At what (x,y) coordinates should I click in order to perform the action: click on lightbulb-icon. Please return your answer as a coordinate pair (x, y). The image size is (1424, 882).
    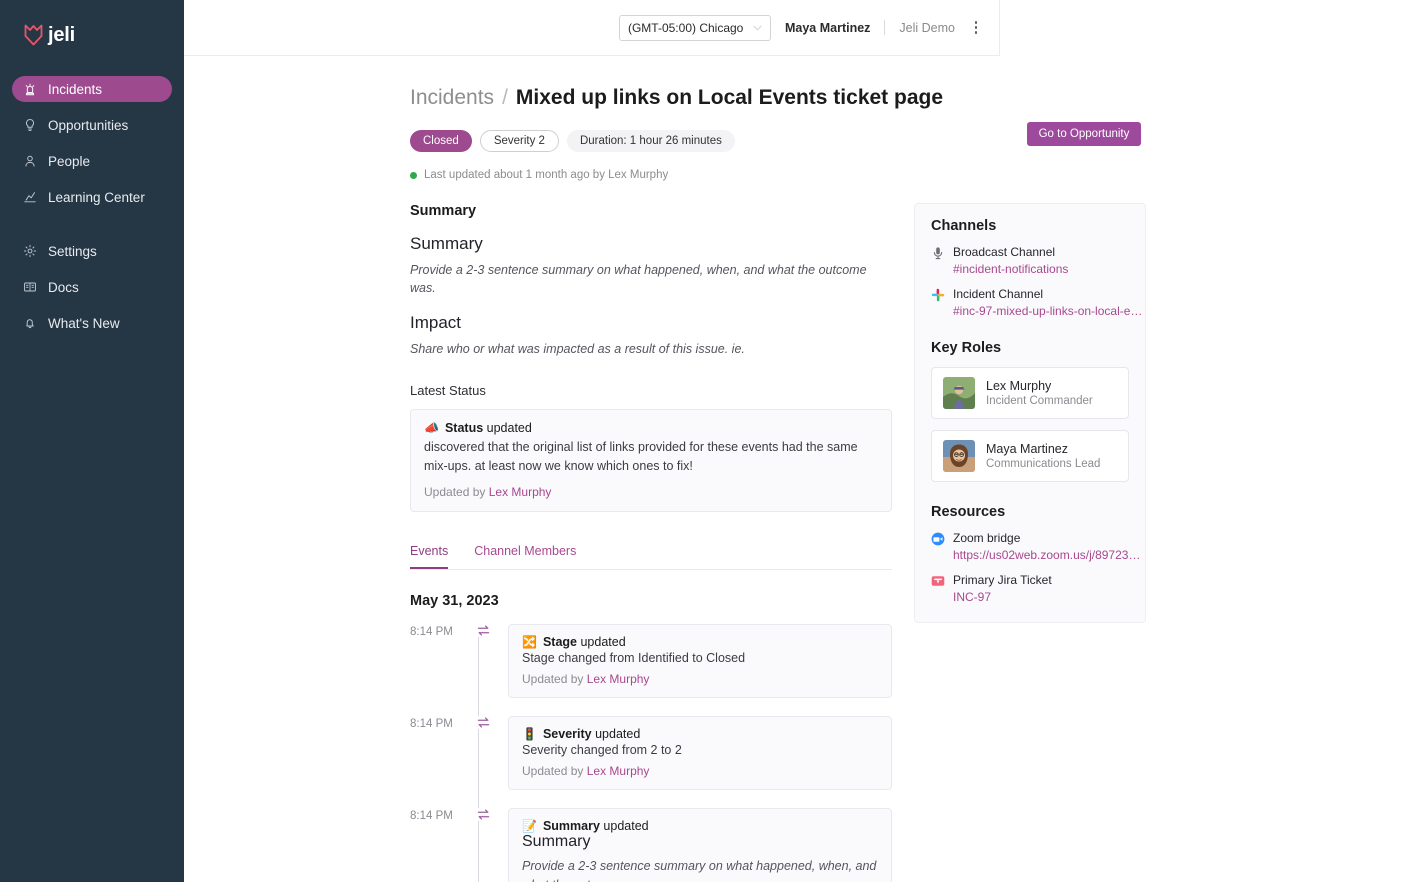
    Looking at the image, I should click on (30, 125).